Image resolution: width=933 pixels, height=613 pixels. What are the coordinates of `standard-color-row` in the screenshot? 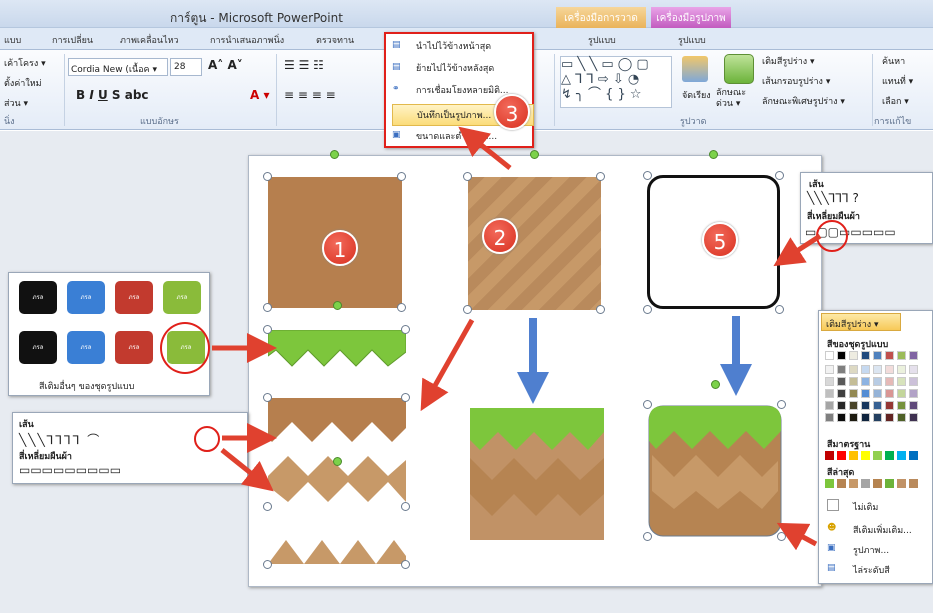 It's located at (879, 456).